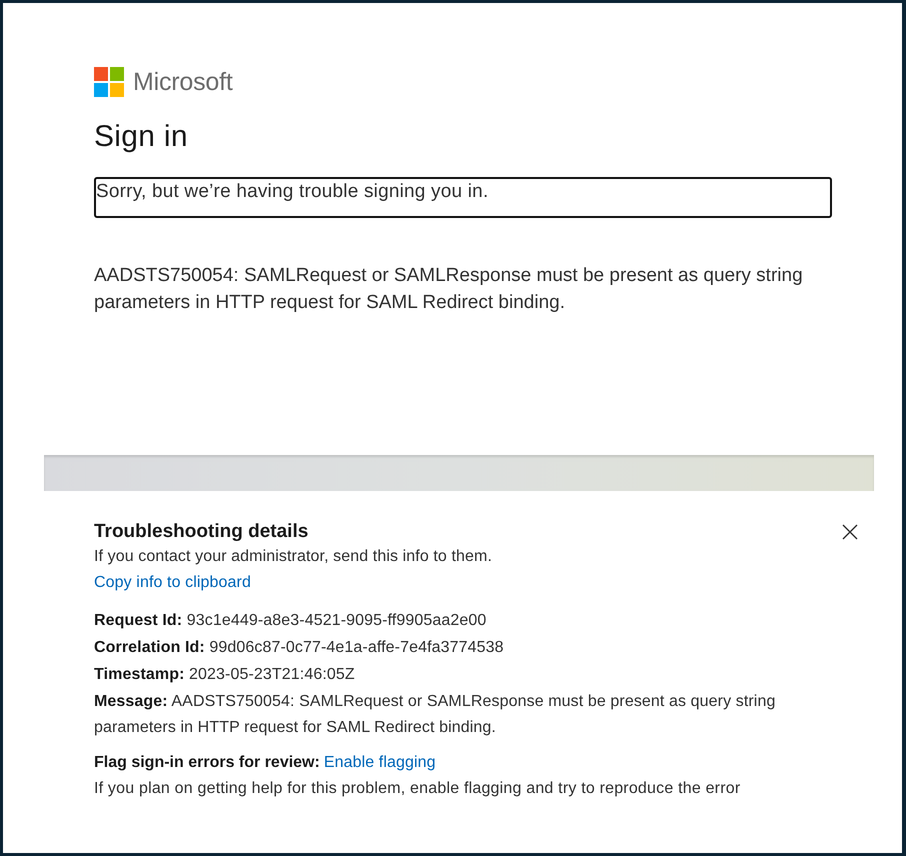  I want to click on logo-wordmark: Microsoft, so click(183, 82).